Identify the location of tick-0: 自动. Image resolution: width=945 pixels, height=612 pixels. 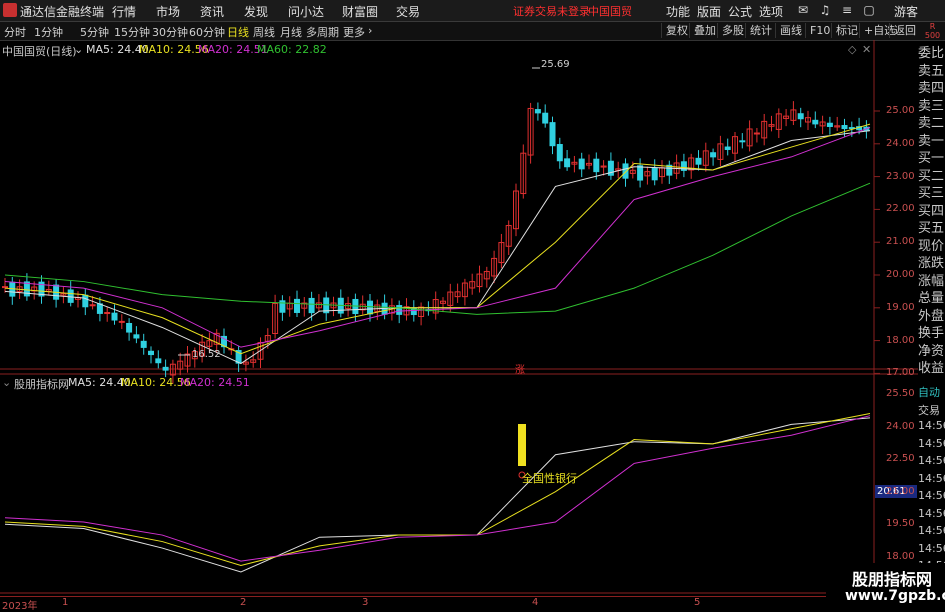
(929, 392).